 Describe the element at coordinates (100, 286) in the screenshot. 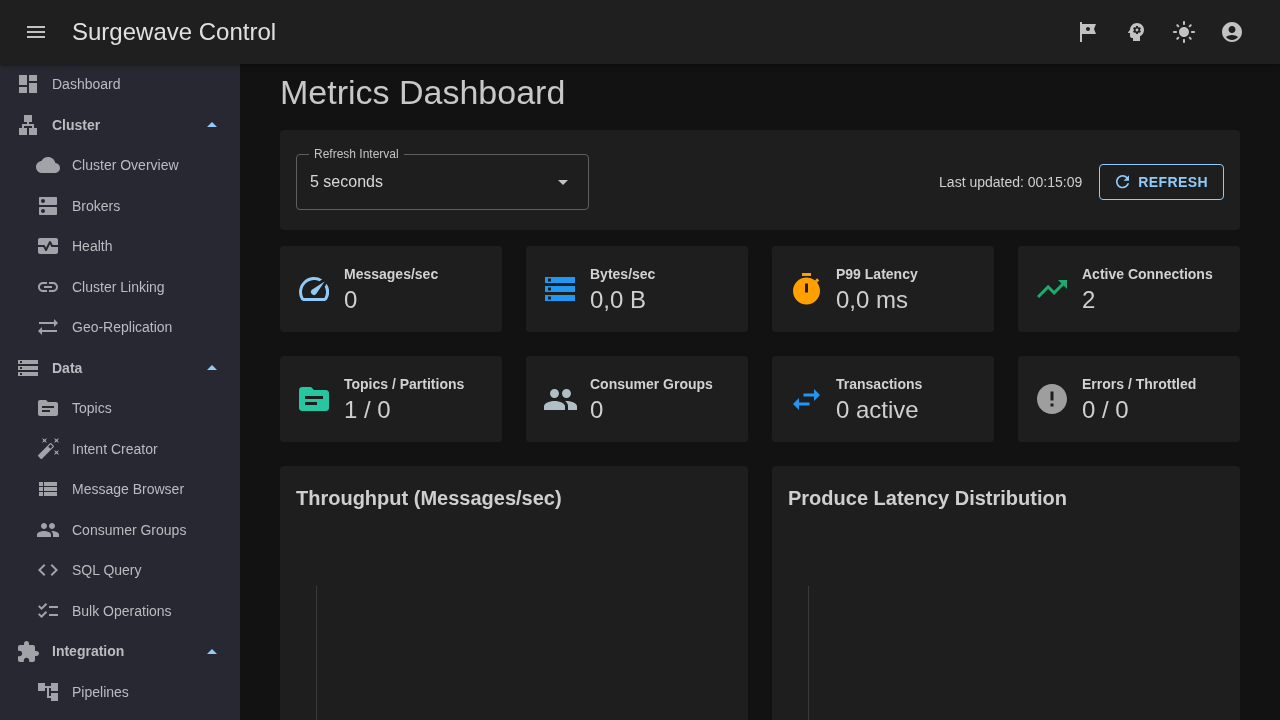

I see `sidebar-item: Cluster Linking` at that location.